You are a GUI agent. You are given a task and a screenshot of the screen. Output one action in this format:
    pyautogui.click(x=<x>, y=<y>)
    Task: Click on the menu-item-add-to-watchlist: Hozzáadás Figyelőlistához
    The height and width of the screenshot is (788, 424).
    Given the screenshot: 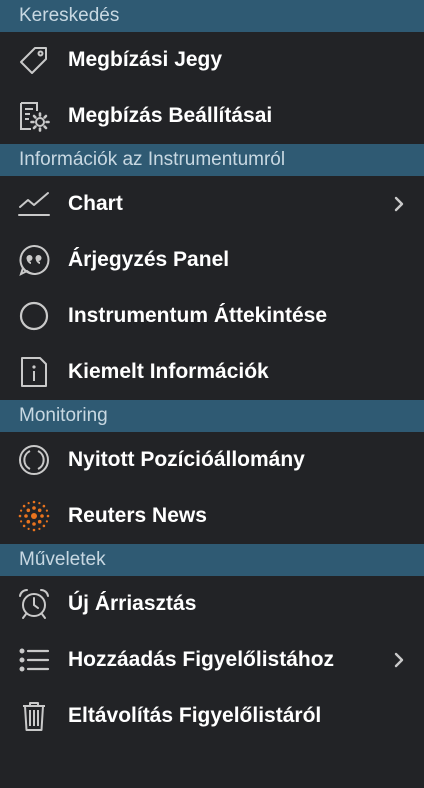 What is the action you would take?
    pyautogui.click(x=212, y=660)
    